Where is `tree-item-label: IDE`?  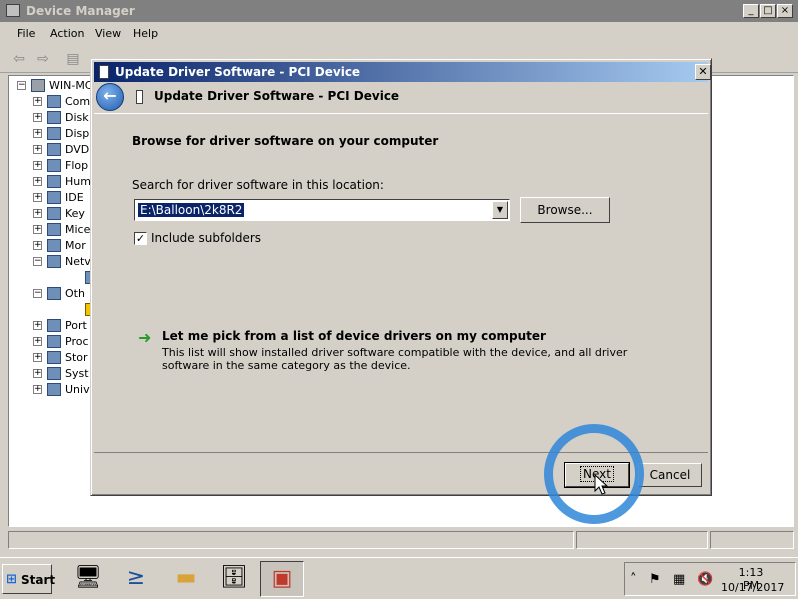 tree-item-label: IDE is located at coordinates (74, 197).